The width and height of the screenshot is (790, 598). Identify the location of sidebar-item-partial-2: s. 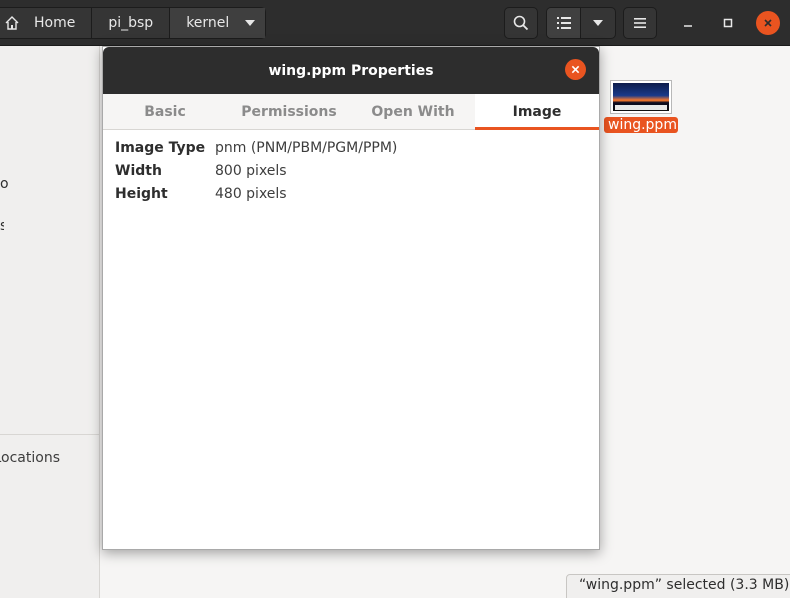
(2, 226).